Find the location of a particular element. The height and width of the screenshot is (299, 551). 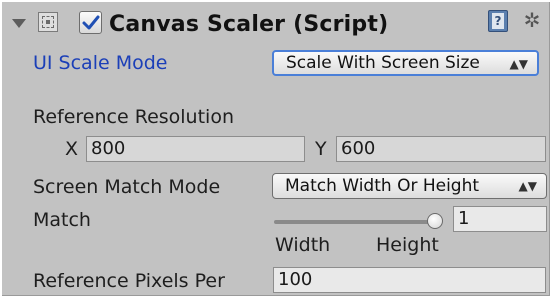

component-header: Canvas Scaler (Script) ? ✲ is located at coordinates (275, 23).